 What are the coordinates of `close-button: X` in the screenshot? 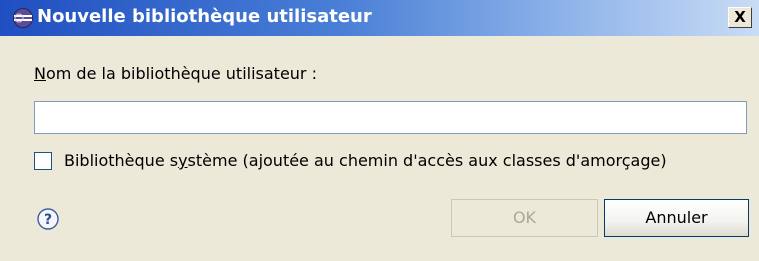 It's located at (740, 17).